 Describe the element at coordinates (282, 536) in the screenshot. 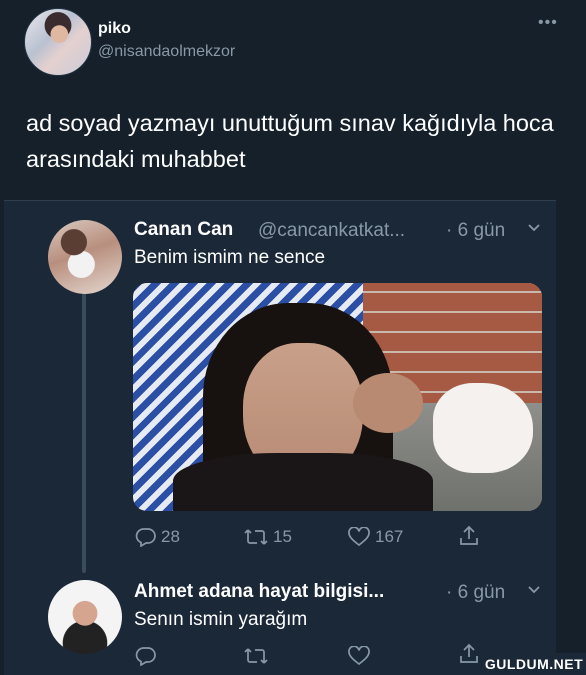

I see `retweet-count: 15` at that location.